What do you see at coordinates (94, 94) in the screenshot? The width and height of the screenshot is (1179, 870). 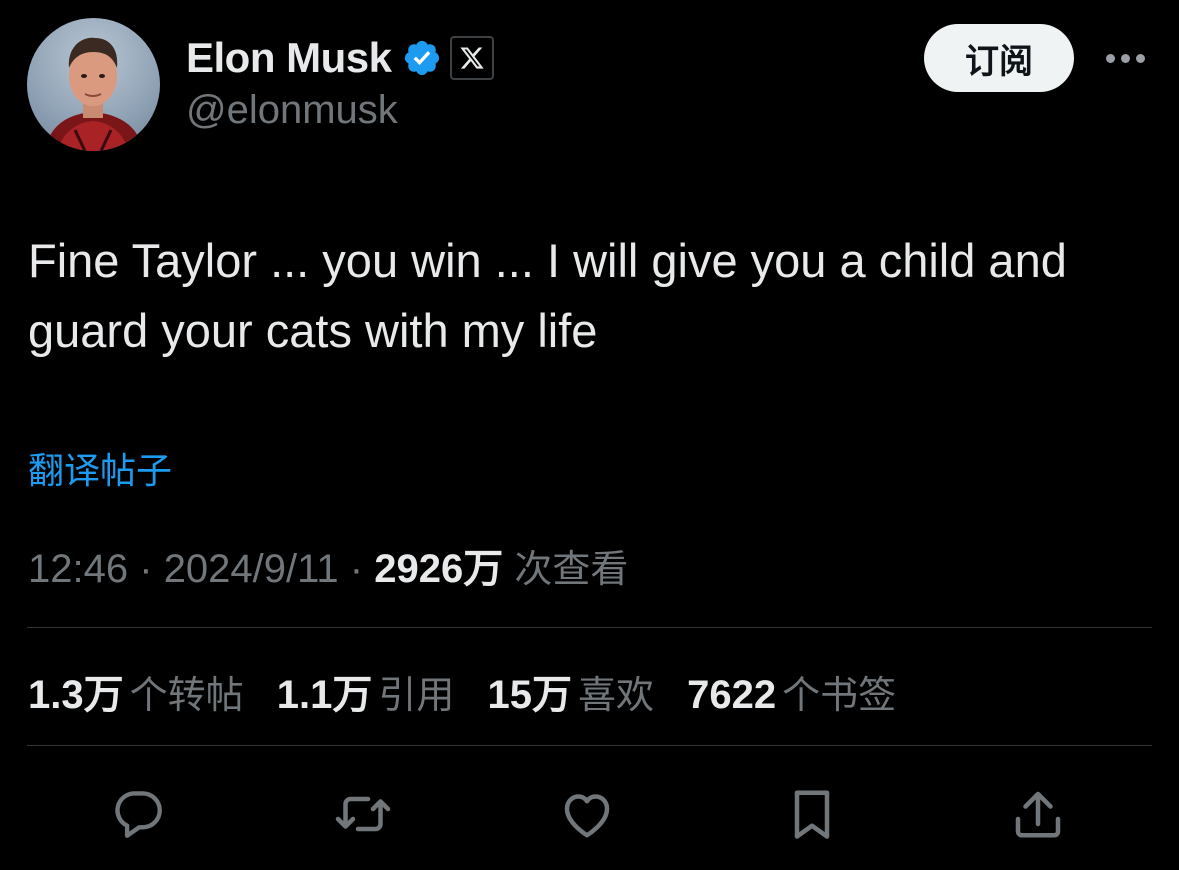 I see `avatar-image` at bounding box center [94, 94].